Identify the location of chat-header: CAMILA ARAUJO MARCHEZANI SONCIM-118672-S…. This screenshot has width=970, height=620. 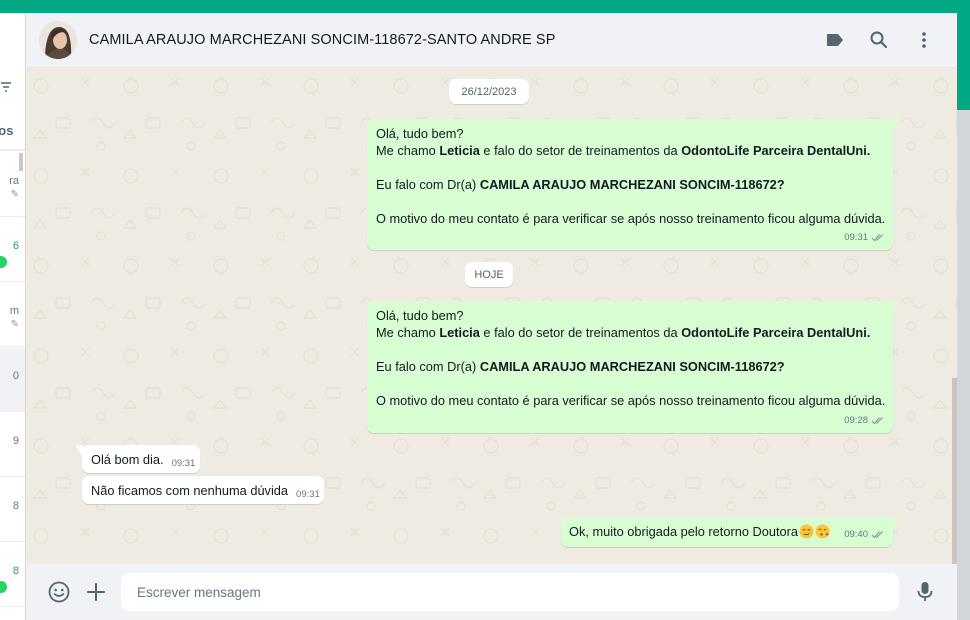
(491, 40).